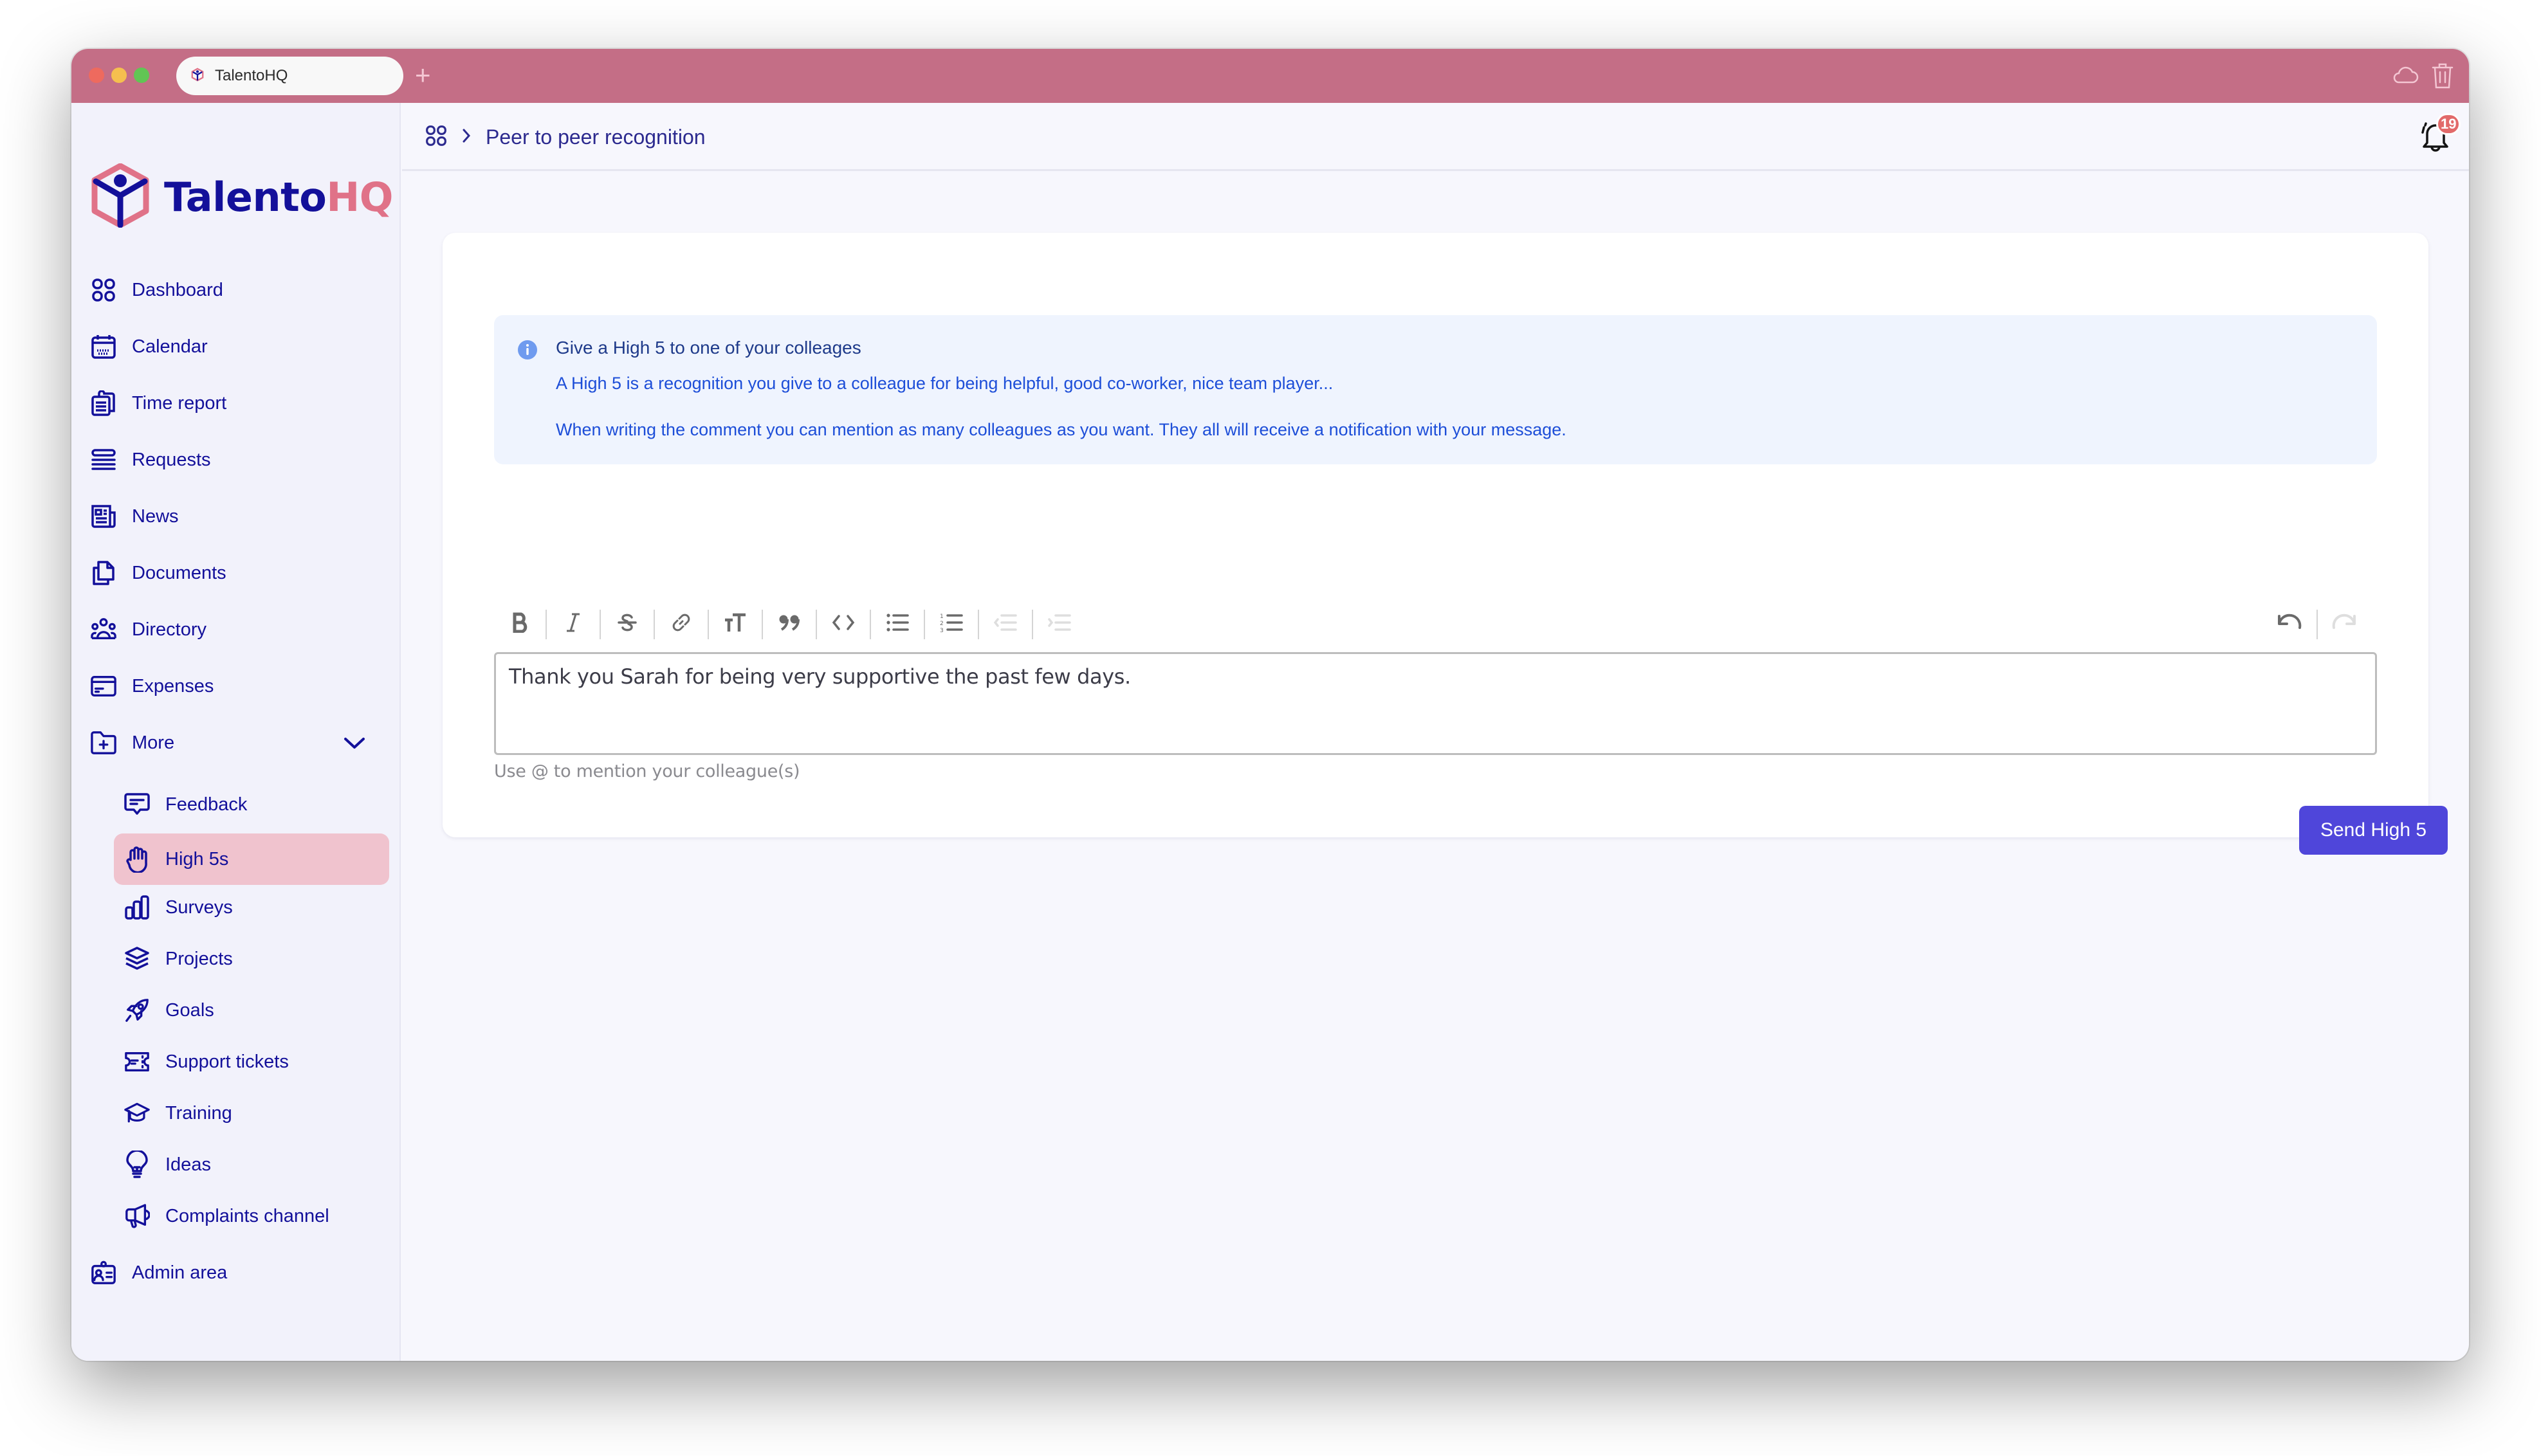  I want to click on sidebar-item-label: Documents, so click(179, 573).